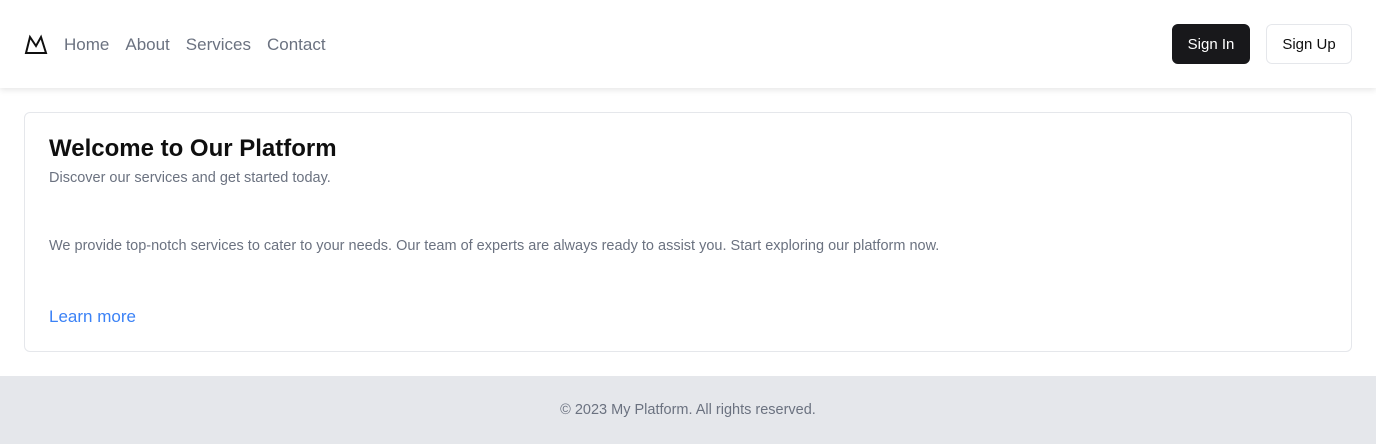  I want to click on sign-in-button: Sign In, so click(1211, 44).